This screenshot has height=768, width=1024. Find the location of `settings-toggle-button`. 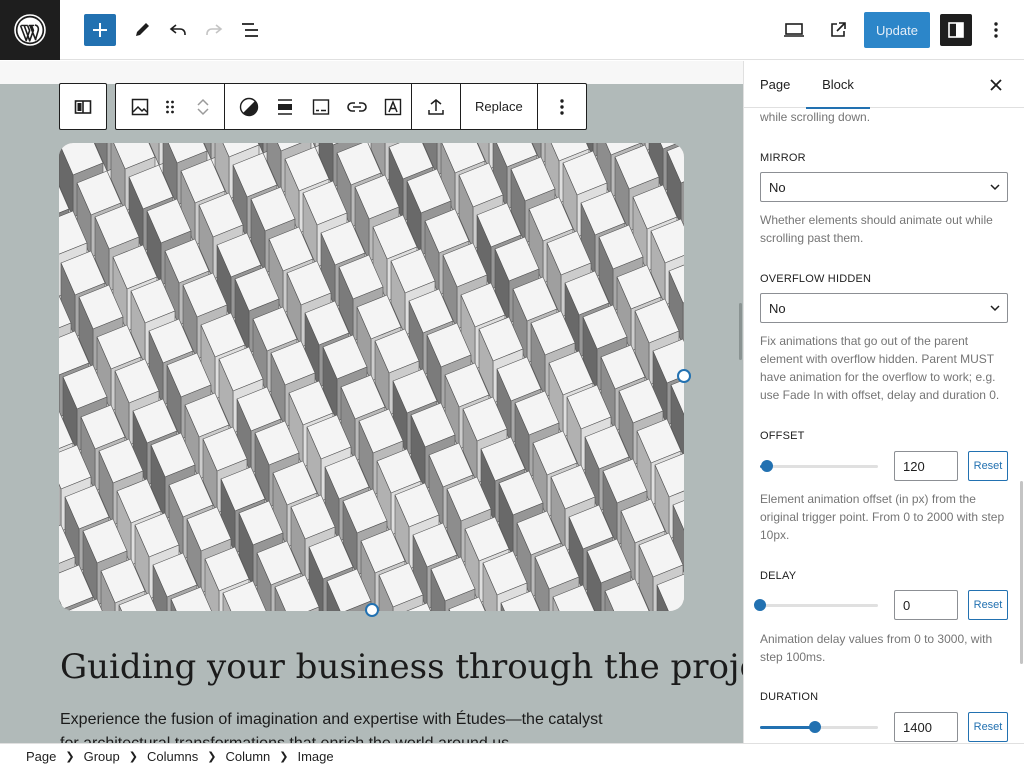

settings-toggle-button is located at coordinates (956, 30).